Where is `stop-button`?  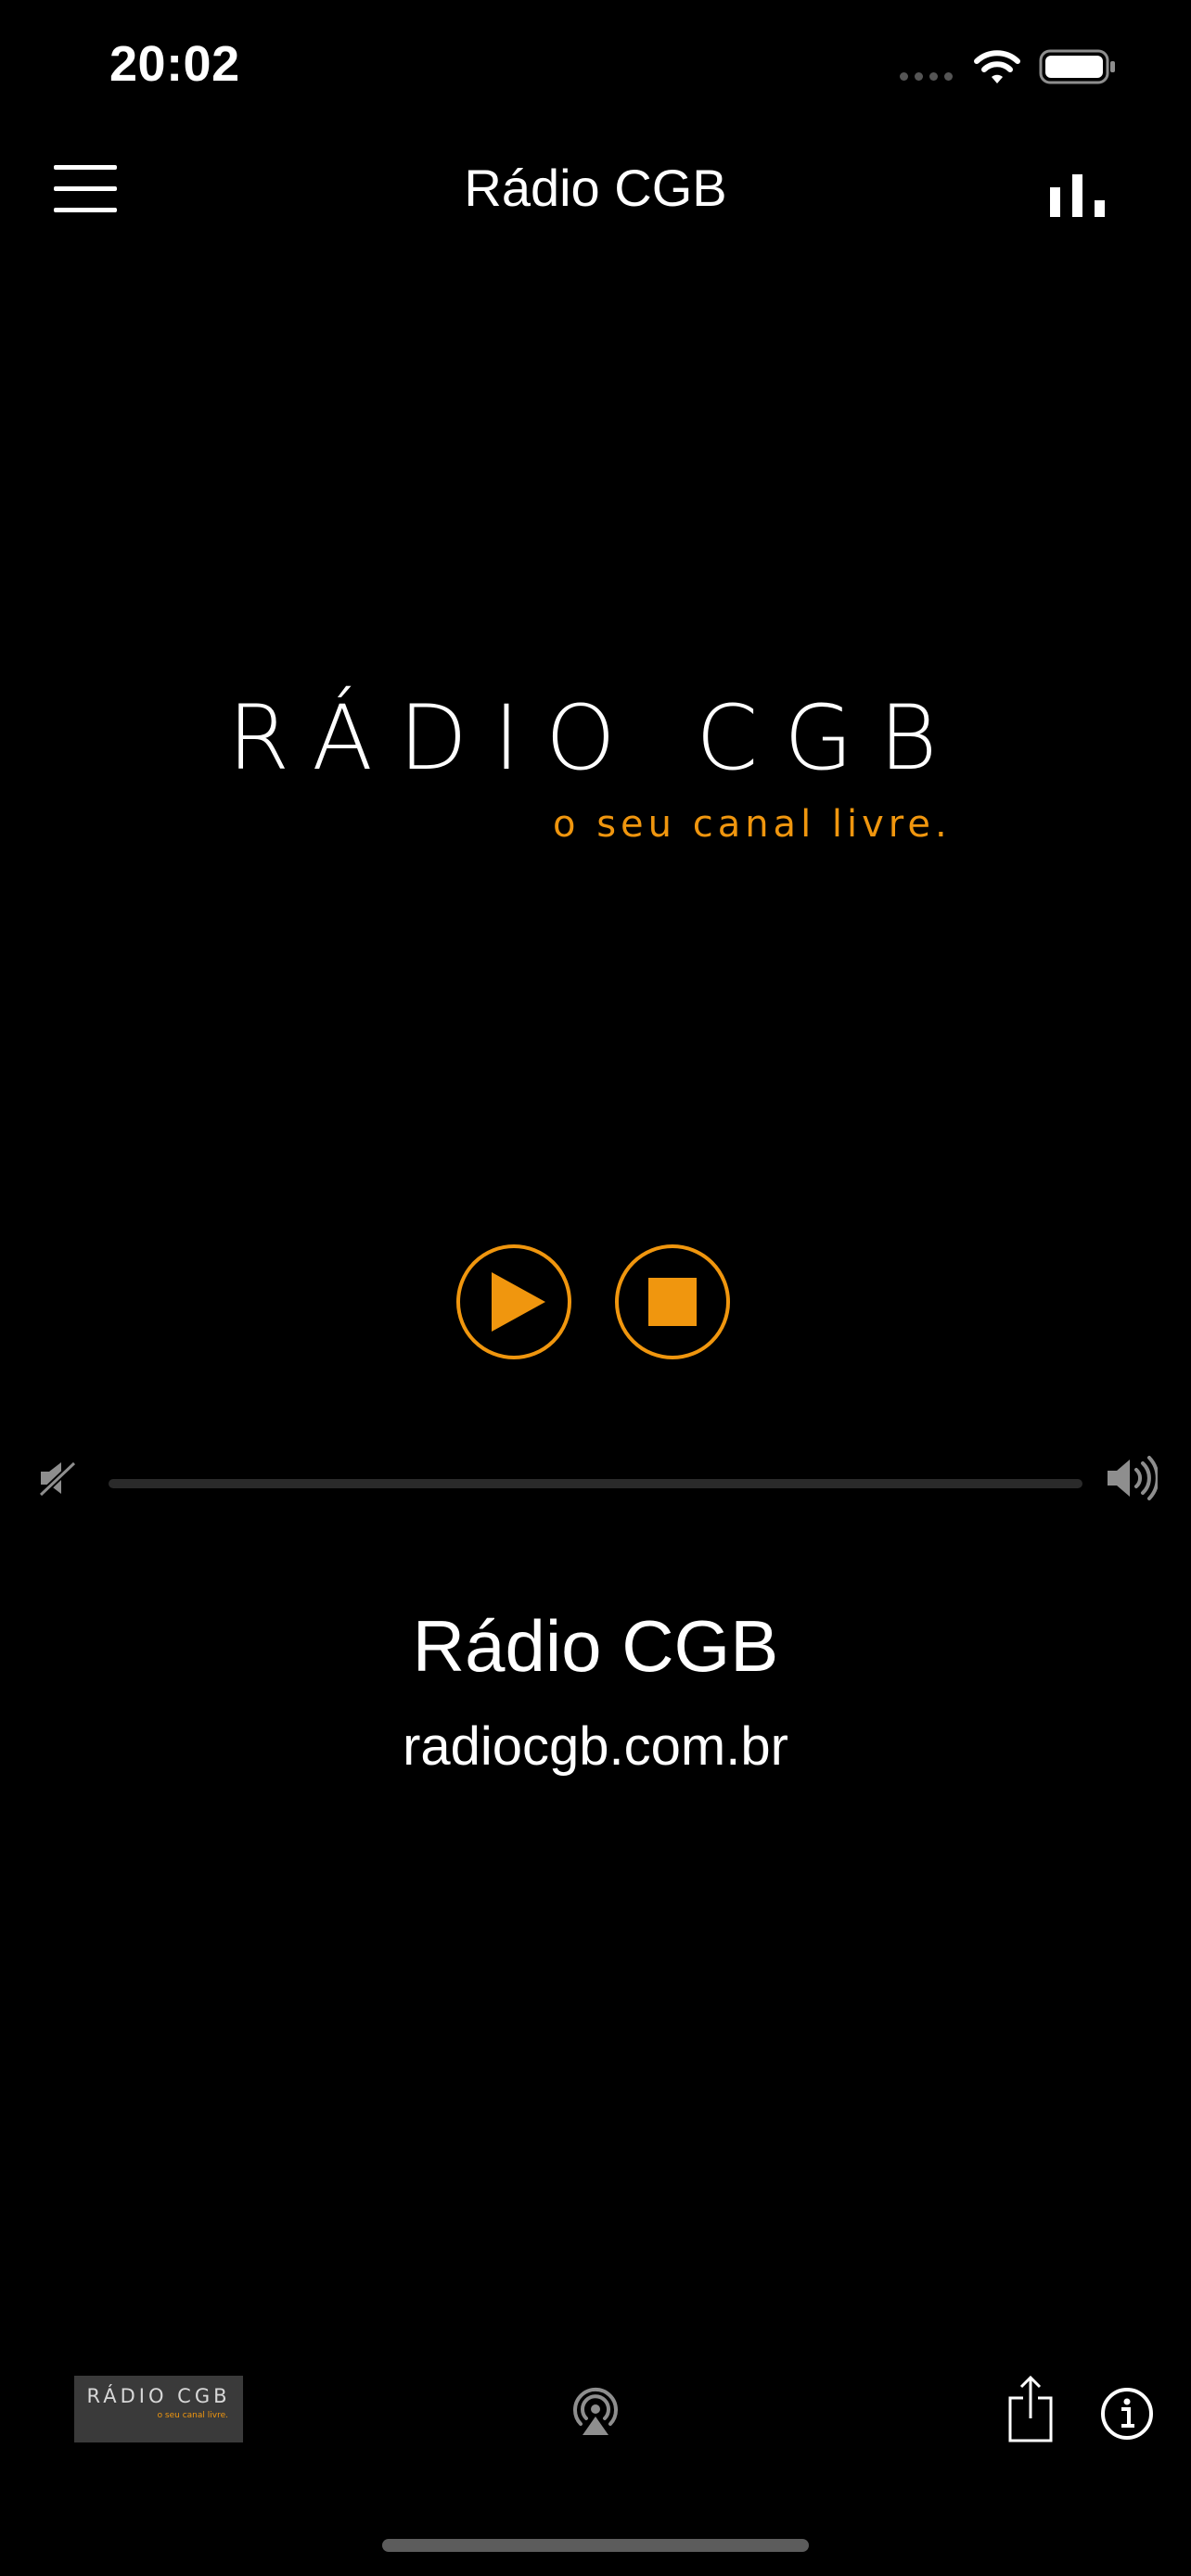 stop-button is located at coordinates (673, 1301).